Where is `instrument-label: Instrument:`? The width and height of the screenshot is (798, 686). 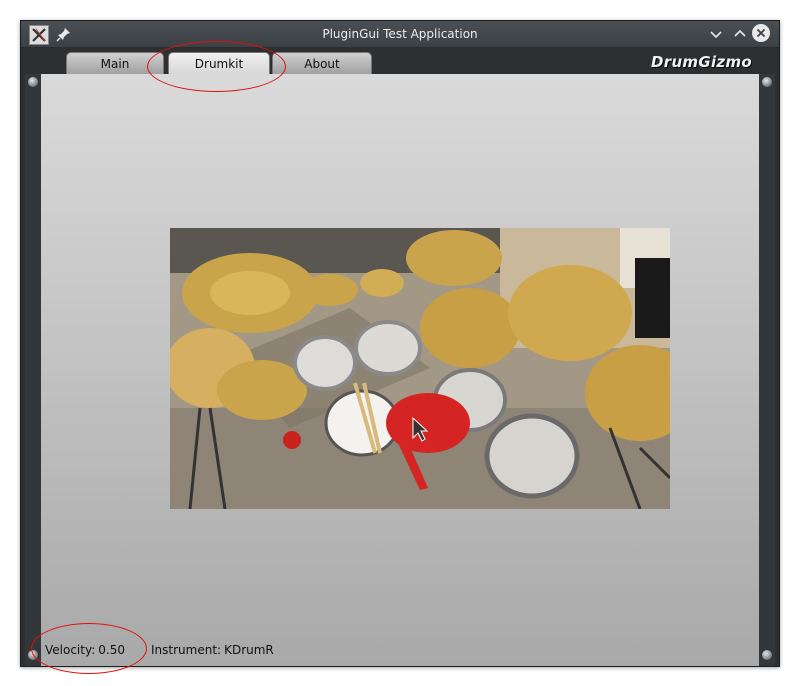 instrument-label: Instrument: is located at coordinates (186, 650).